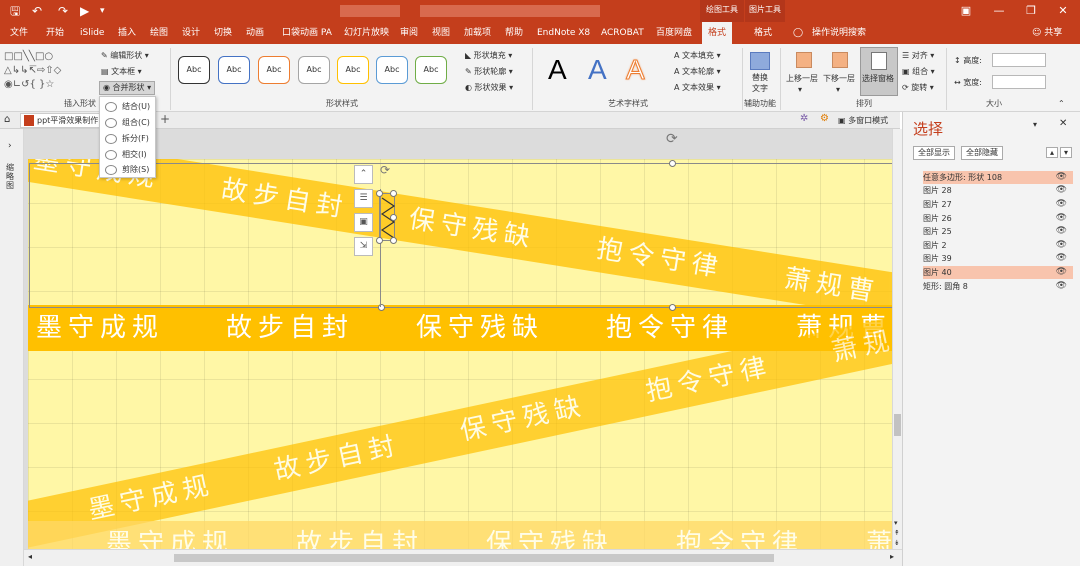 The width and height of the screenshot is (1080, 566). I want to click on islide-icon: ✲, so click(804, 118).